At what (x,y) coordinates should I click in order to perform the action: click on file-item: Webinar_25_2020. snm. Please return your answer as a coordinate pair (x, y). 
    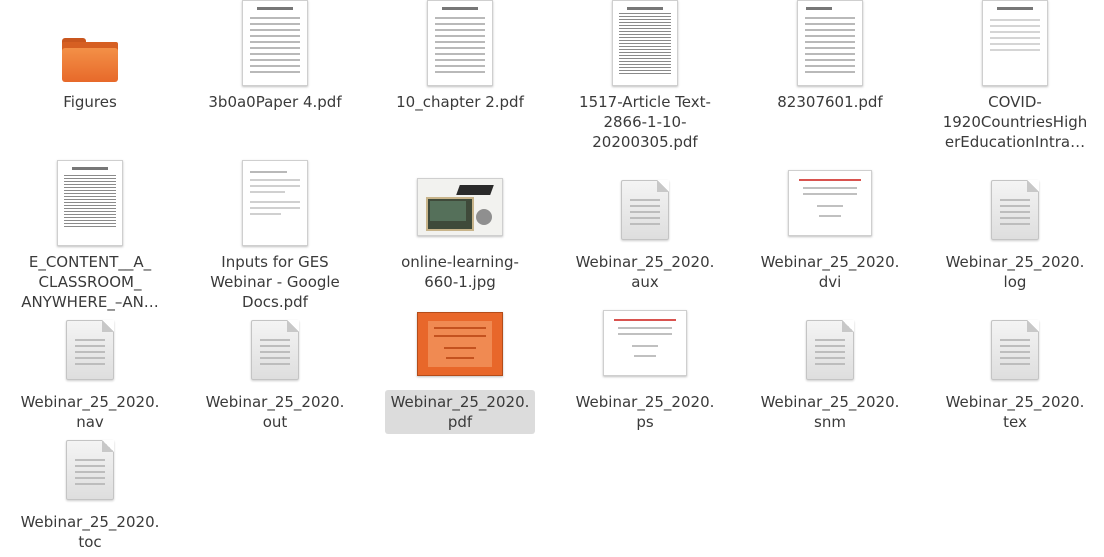
    Looking at the image, I should click on (830, 367).